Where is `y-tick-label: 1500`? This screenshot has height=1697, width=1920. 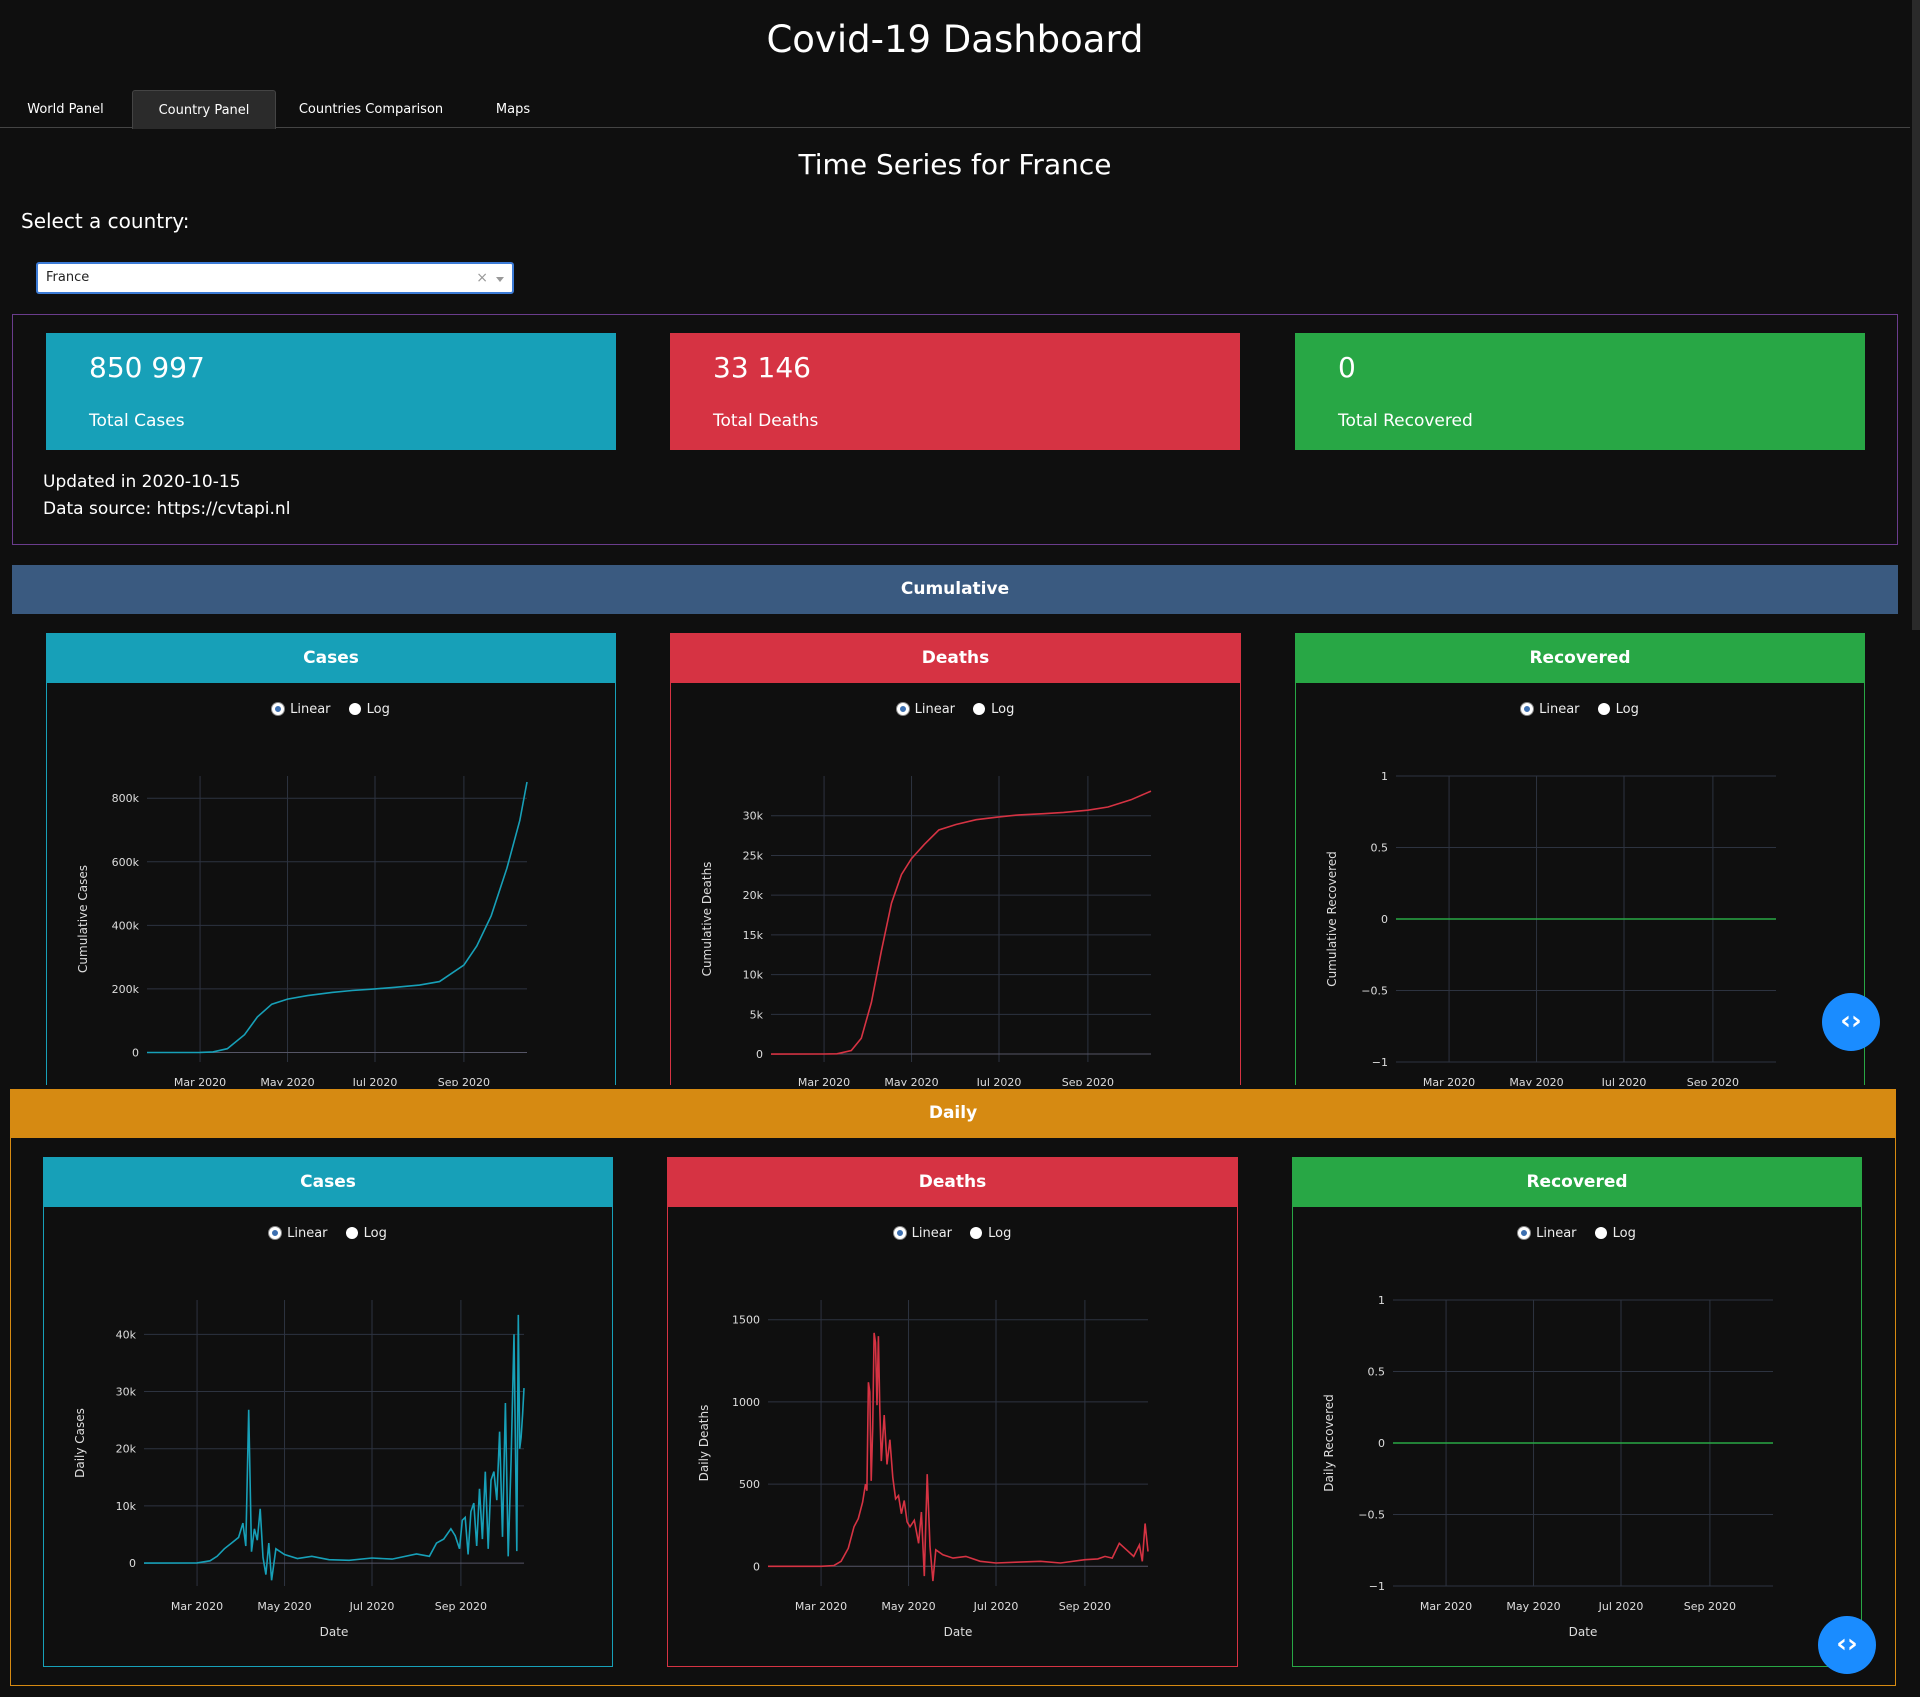 y-tick-label: 1500 is located at coordinates (746, 1320).